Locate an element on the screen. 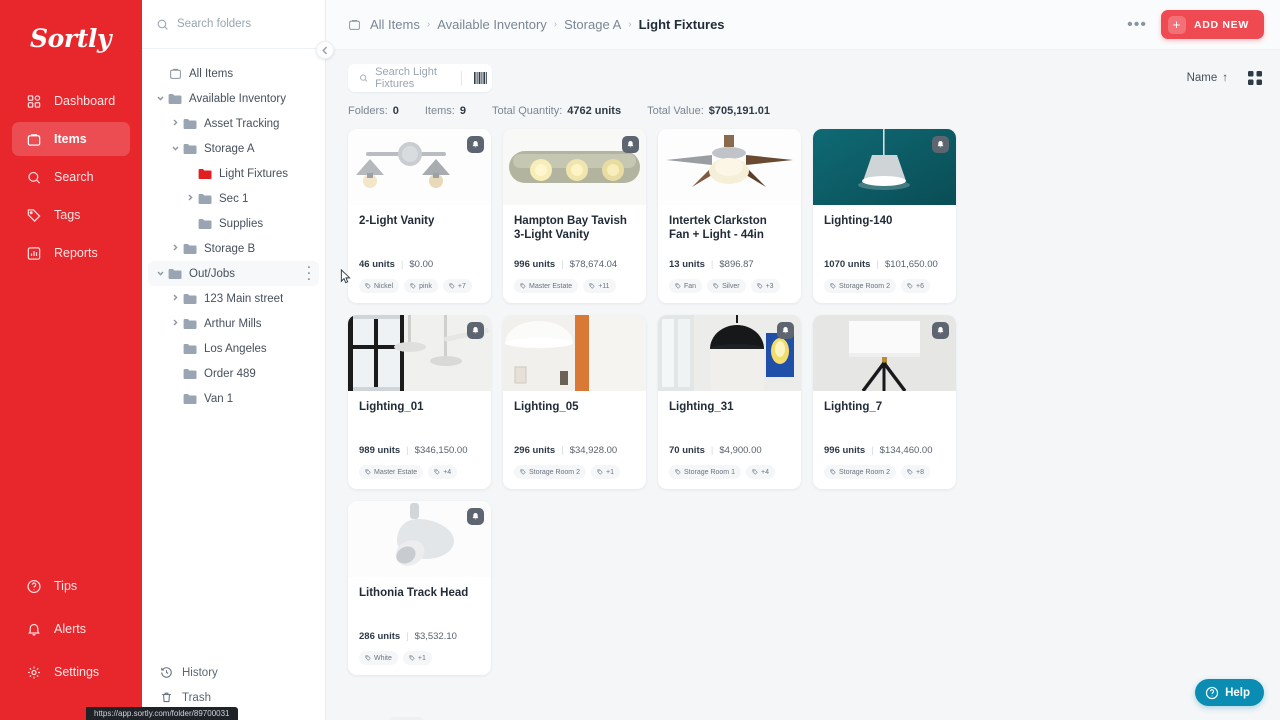 Image resolution: width=1280 pixels, height=720 pixels. folder-tree-item-light-fixtures: Light Fixtures is located at coordinates (233, 173).